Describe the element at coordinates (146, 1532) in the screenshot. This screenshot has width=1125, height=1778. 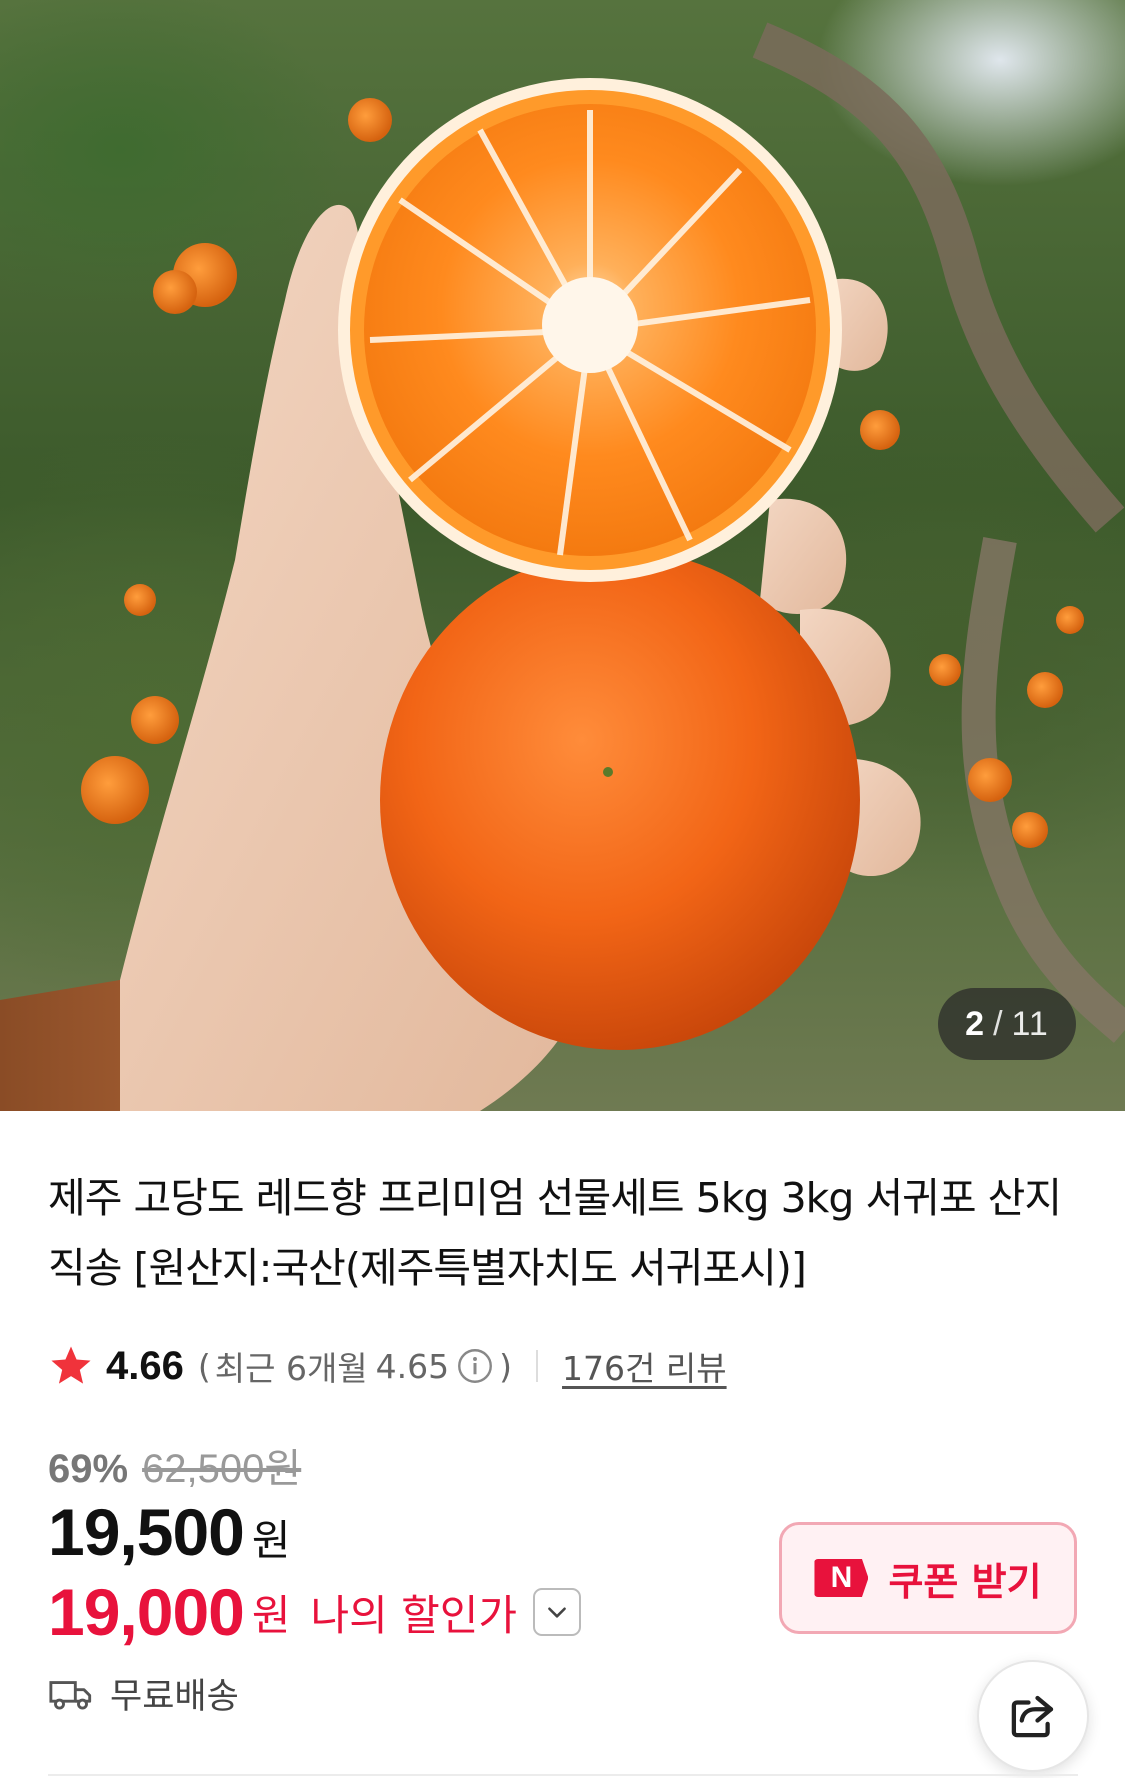
I see `sale-price: 19,500` at that location.